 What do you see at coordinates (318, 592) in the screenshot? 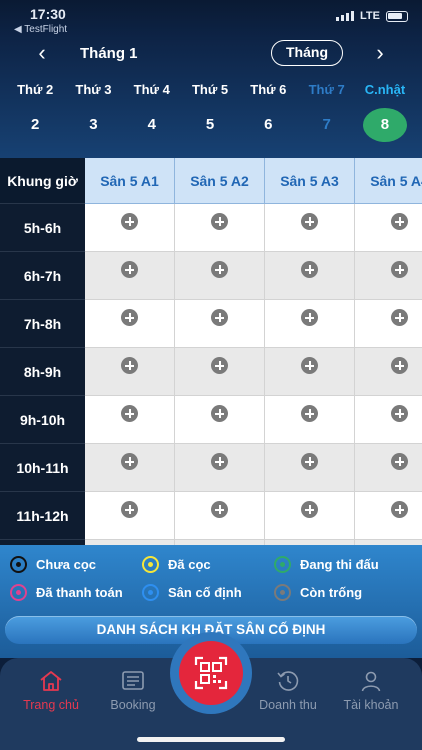
I see `legend-available: Còn trống` at bounding box center [318, 592].